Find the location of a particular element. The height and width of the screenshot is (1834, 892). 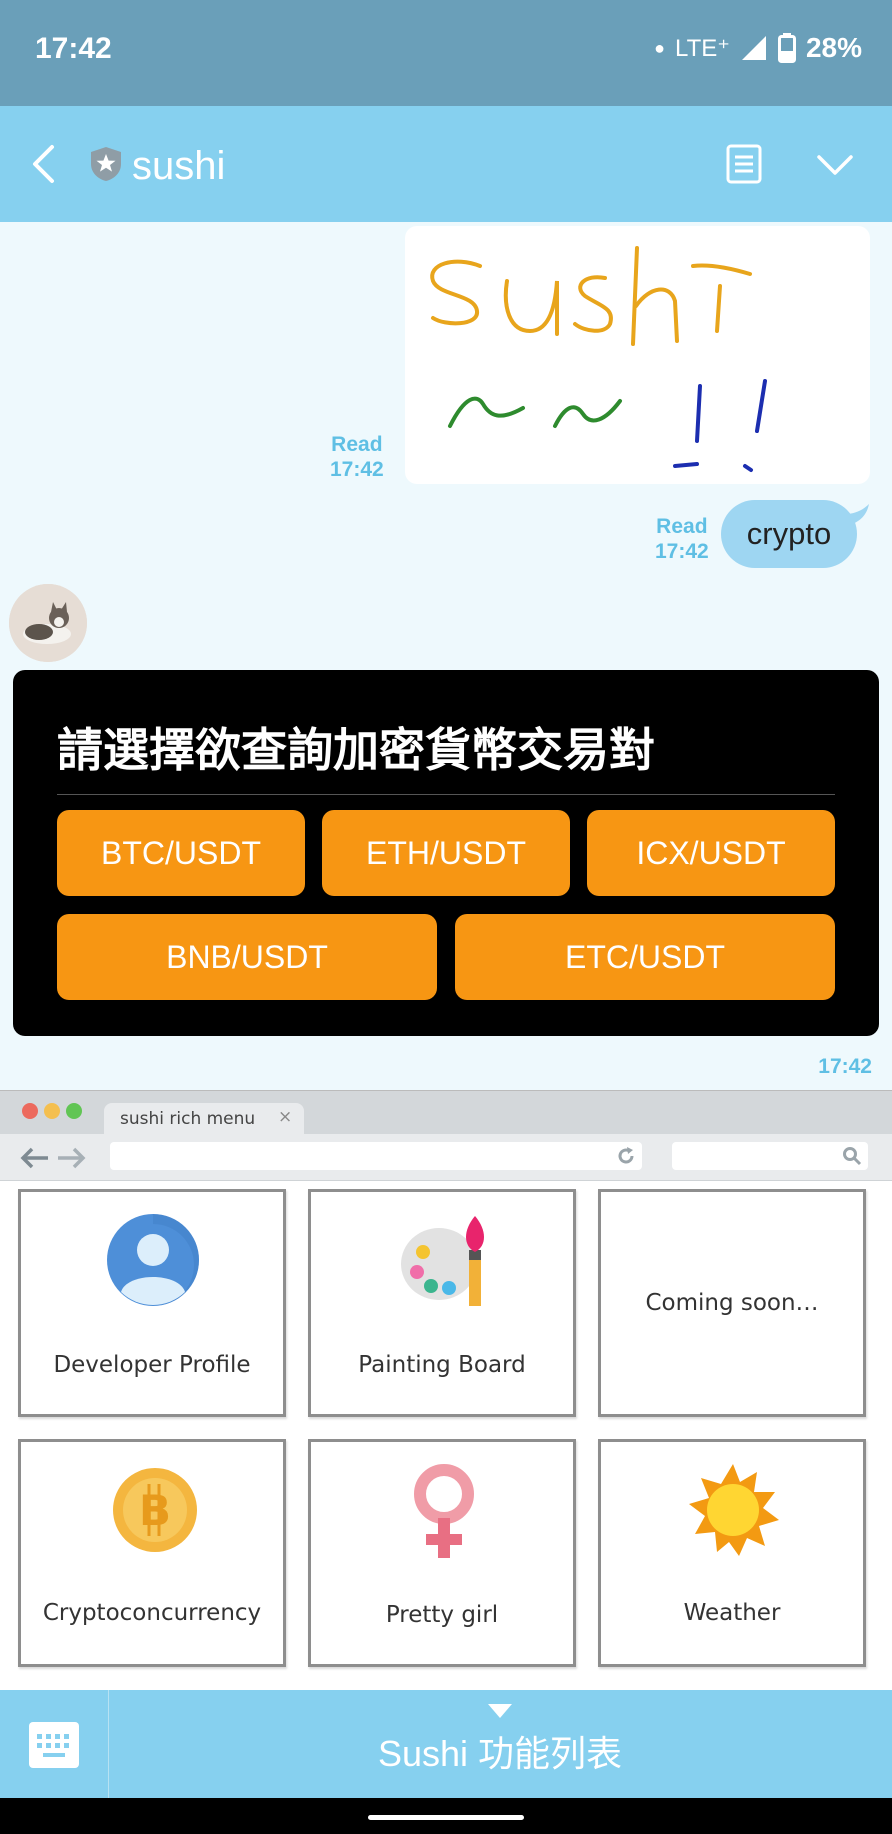

keyboard-icon is located at coordinates (54, 1745).